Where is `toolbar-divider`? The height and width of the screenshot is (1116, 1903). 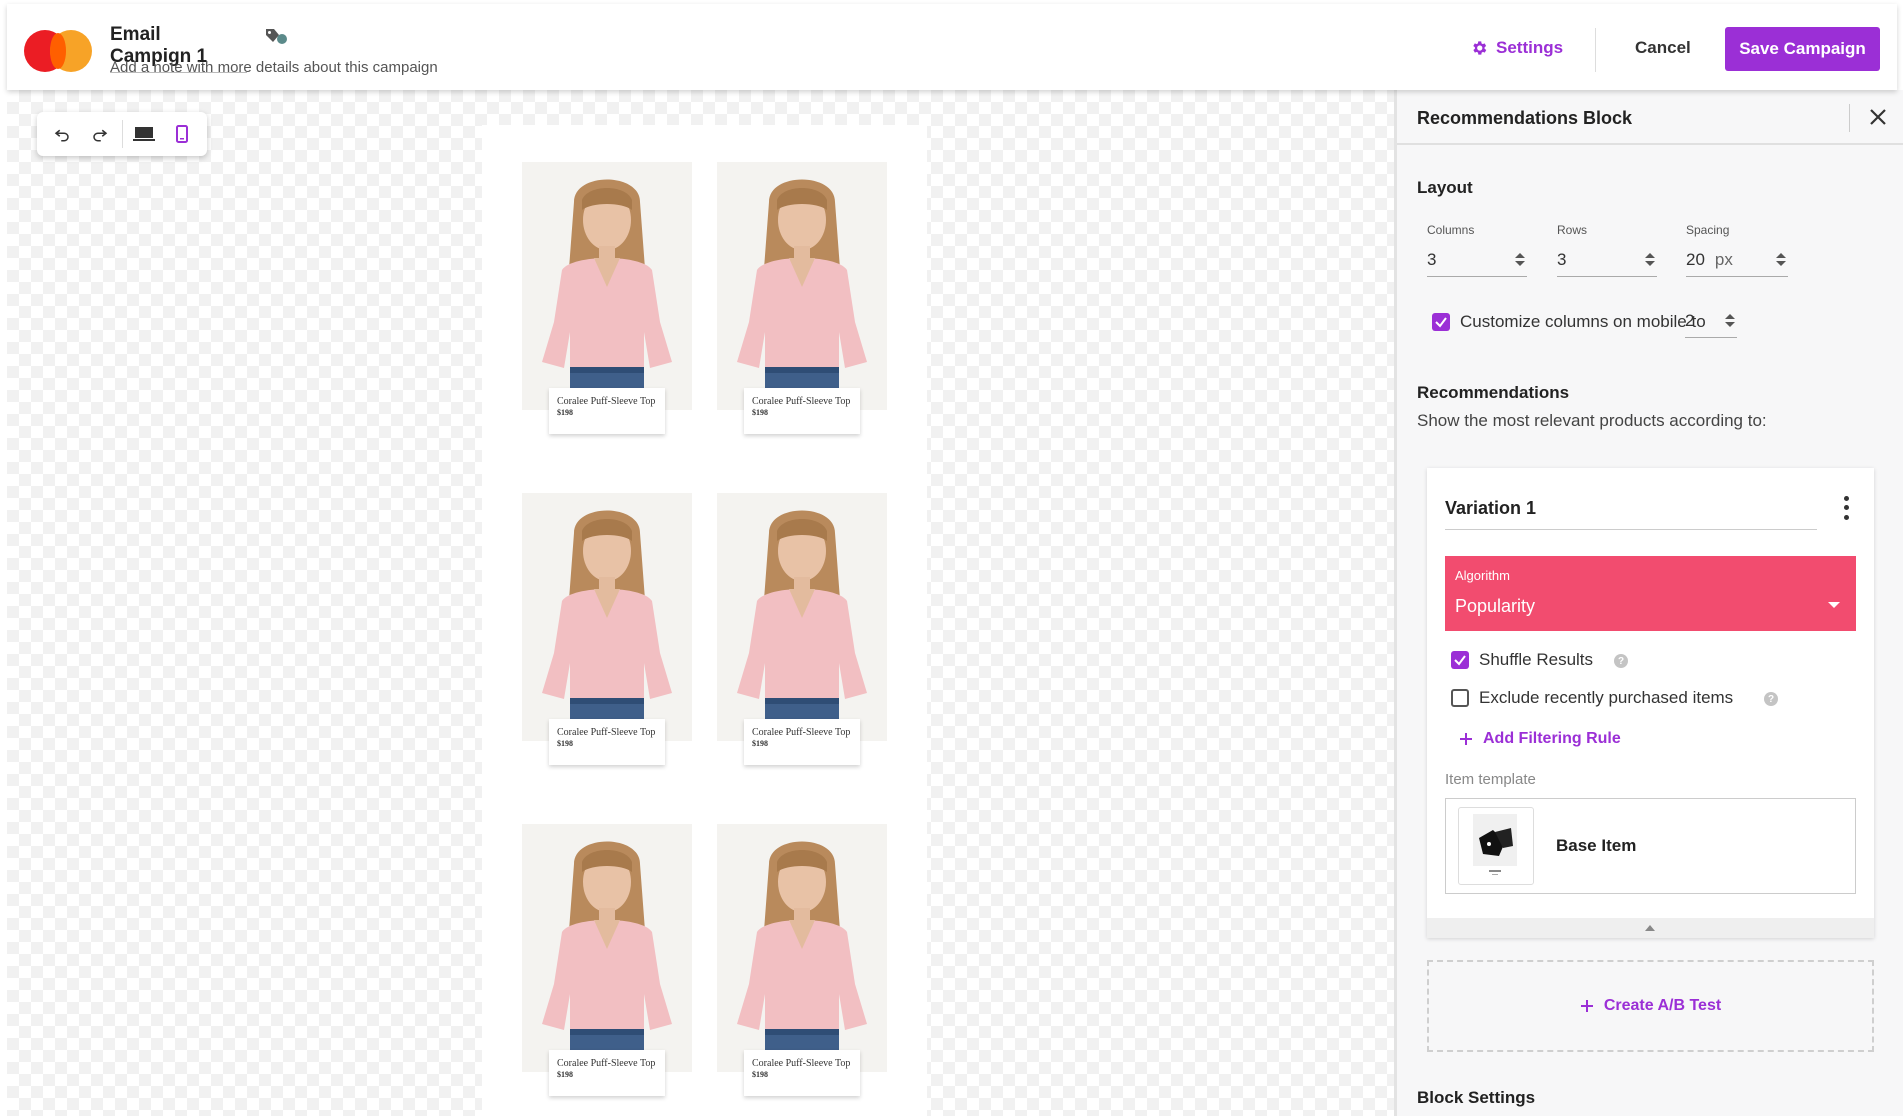 toolbar-divider is located at coordinates (122, 134).